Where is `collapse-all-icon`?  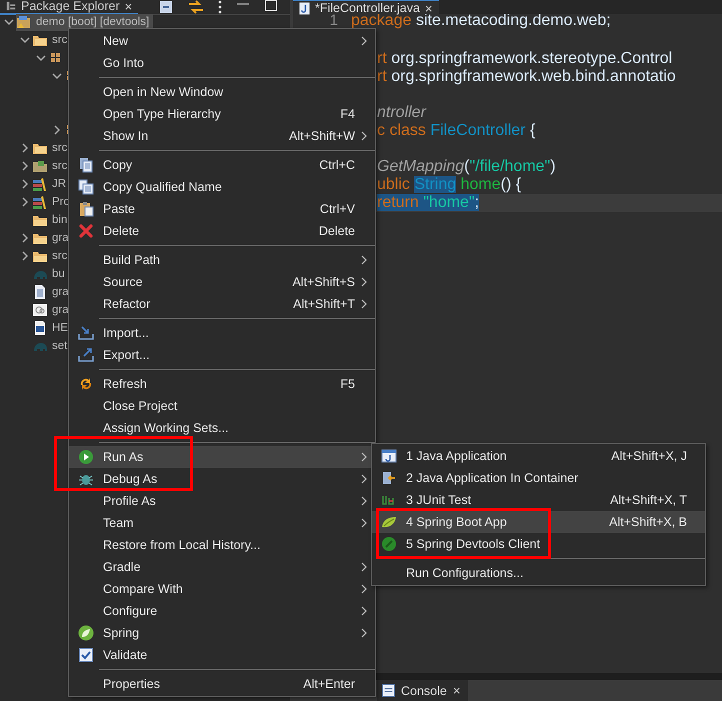
collapse-all-icon is located at coordinates (166, 7).